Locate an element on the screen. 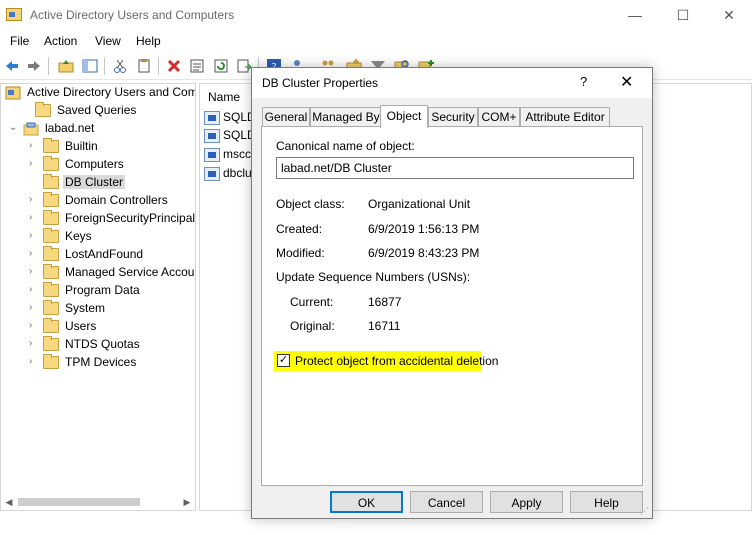 Image resolution: width=752 pixels, height=535 pixels. domain-icon is located at coordinates (31, 129).